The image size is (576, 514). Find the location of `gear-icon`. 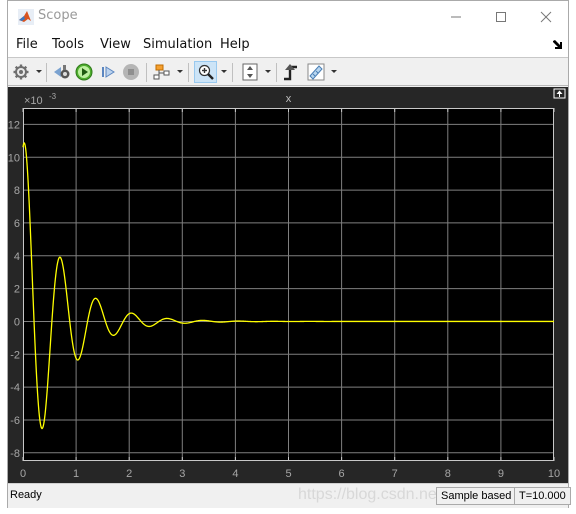

gear-icon is located at coordinates (21, 72).